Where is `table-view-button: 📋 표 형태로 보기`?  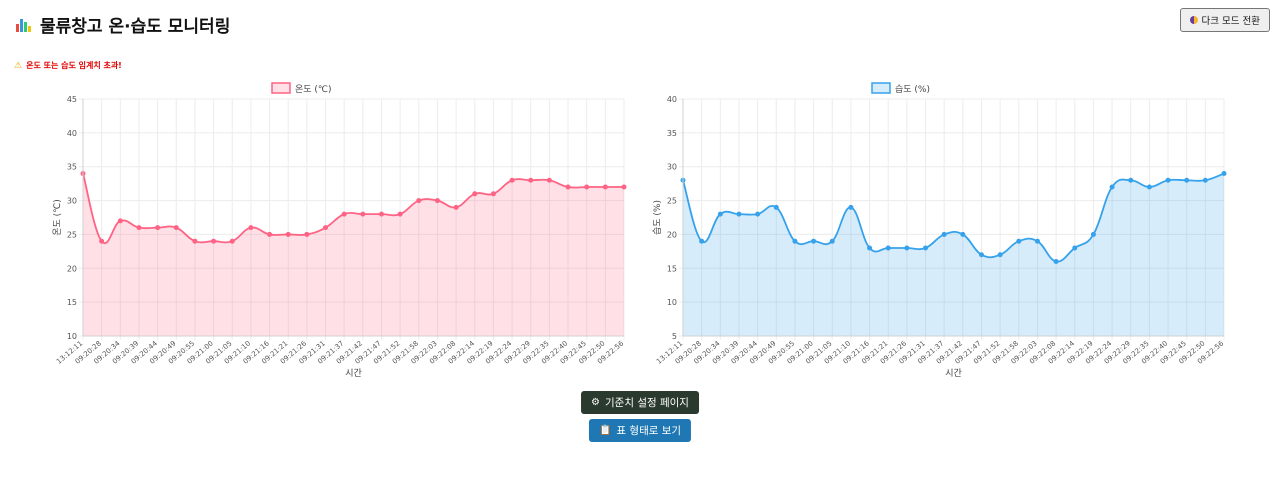 table-view-button: 📋 표 형태로 보기 is located at coordinates (640, 430).